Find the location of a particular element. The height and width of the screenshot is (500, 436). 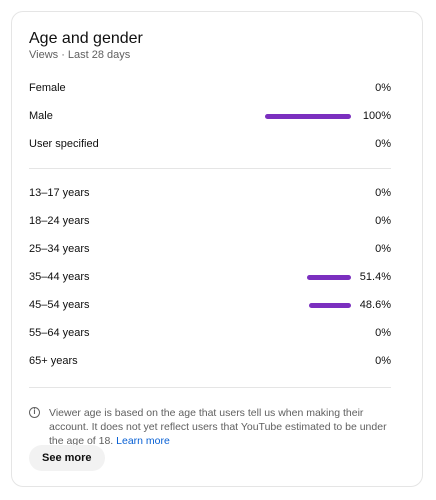

row-value: 100% is located at coordinates (376, 116).